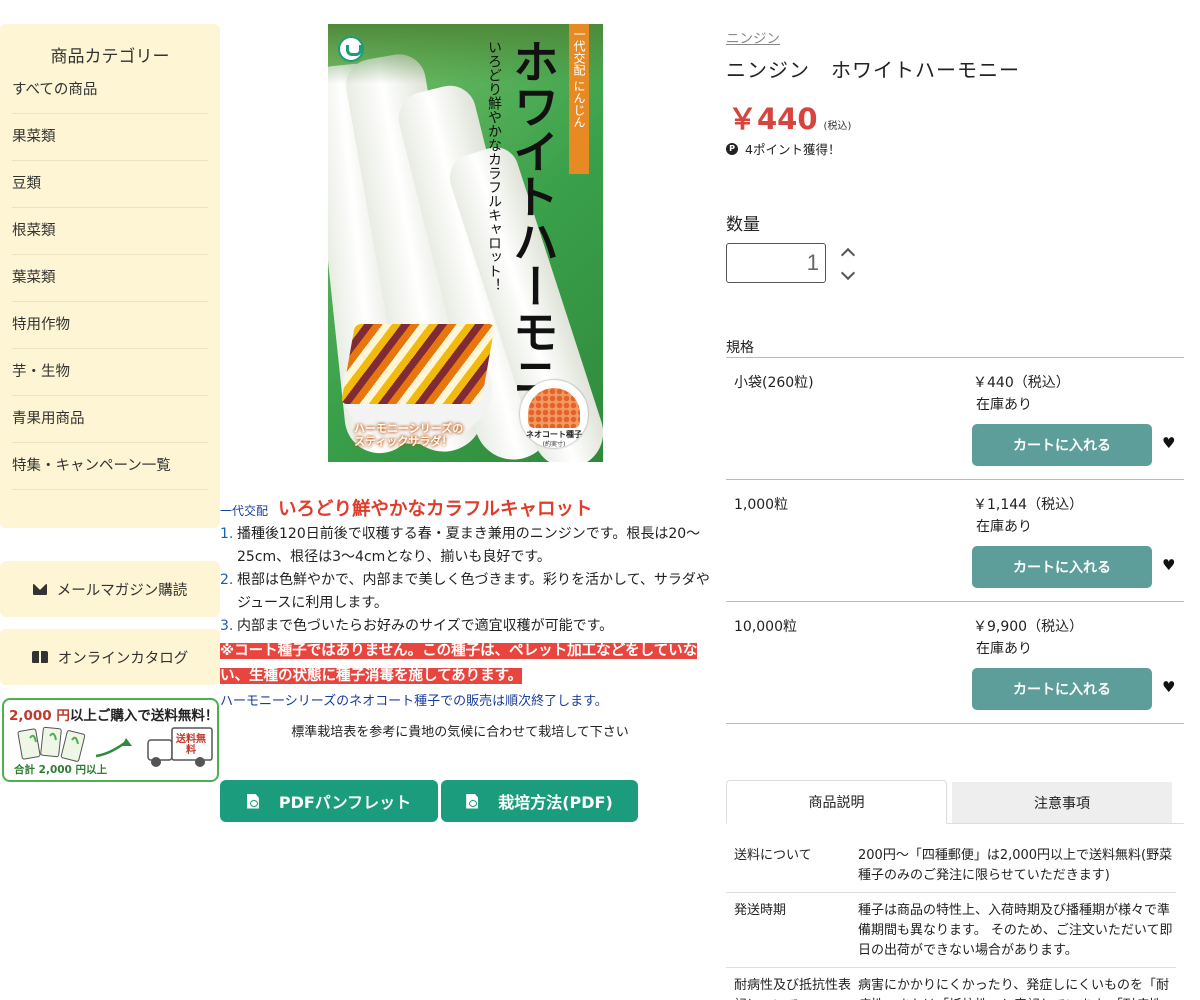 This screenshot has height=1000, width=1200. I want to click on series-strip-text: 一代交配 にんじん, so click(579, 78).